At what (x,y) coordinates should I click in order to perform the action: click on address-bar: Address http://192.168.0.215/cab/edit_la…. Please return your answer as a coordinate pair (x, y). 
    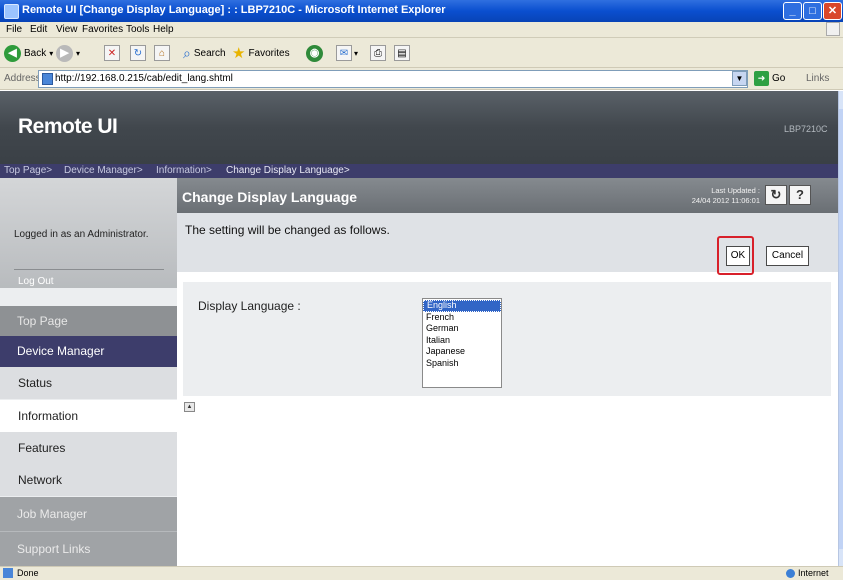
    Looking at the image, I should click on (421, 79).